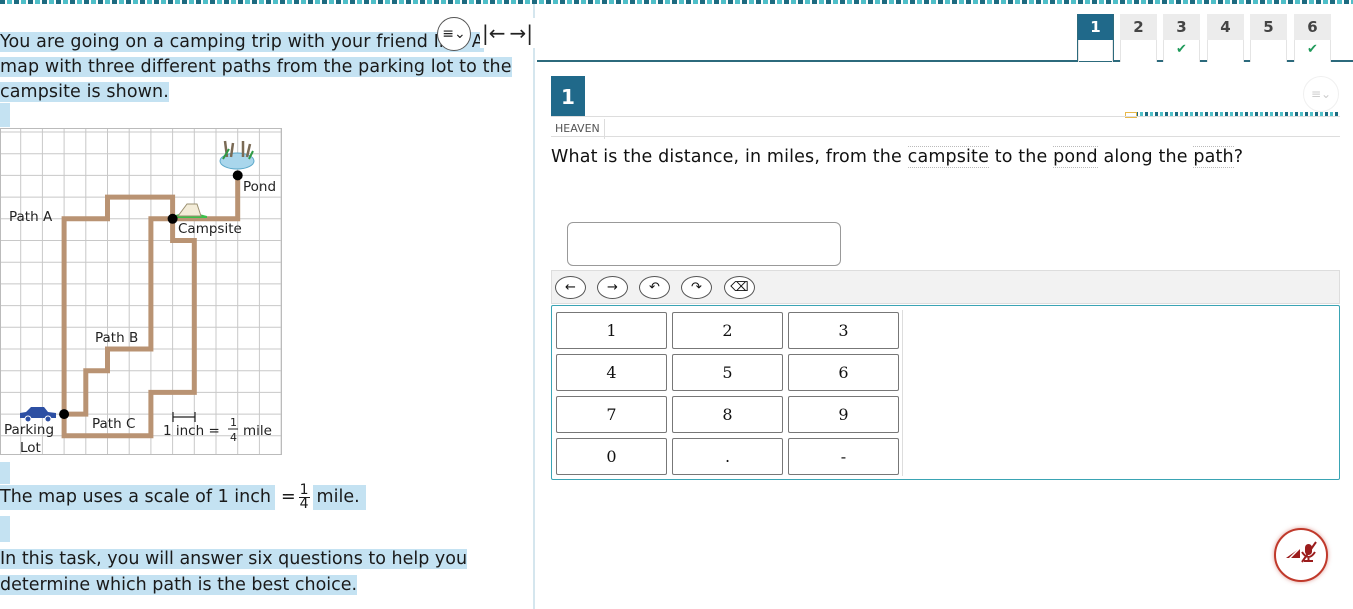 This screenshot has height=609, width=1353. Describe the element at coordinates (1225, 27) in the screenshot. I see `tab-number: 4` at that location.